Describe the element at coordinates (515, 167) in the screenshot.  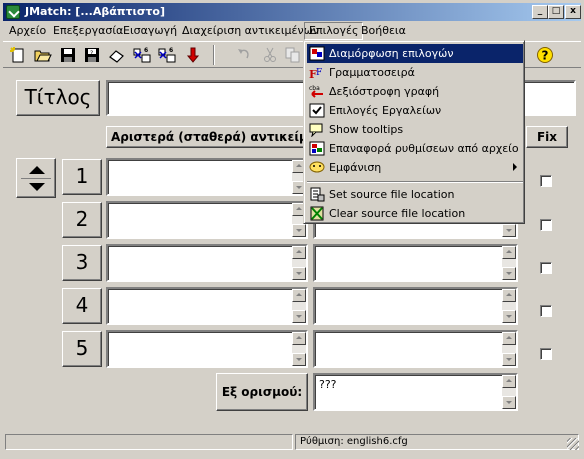
I see `submenu-arrow-icon` at that location.